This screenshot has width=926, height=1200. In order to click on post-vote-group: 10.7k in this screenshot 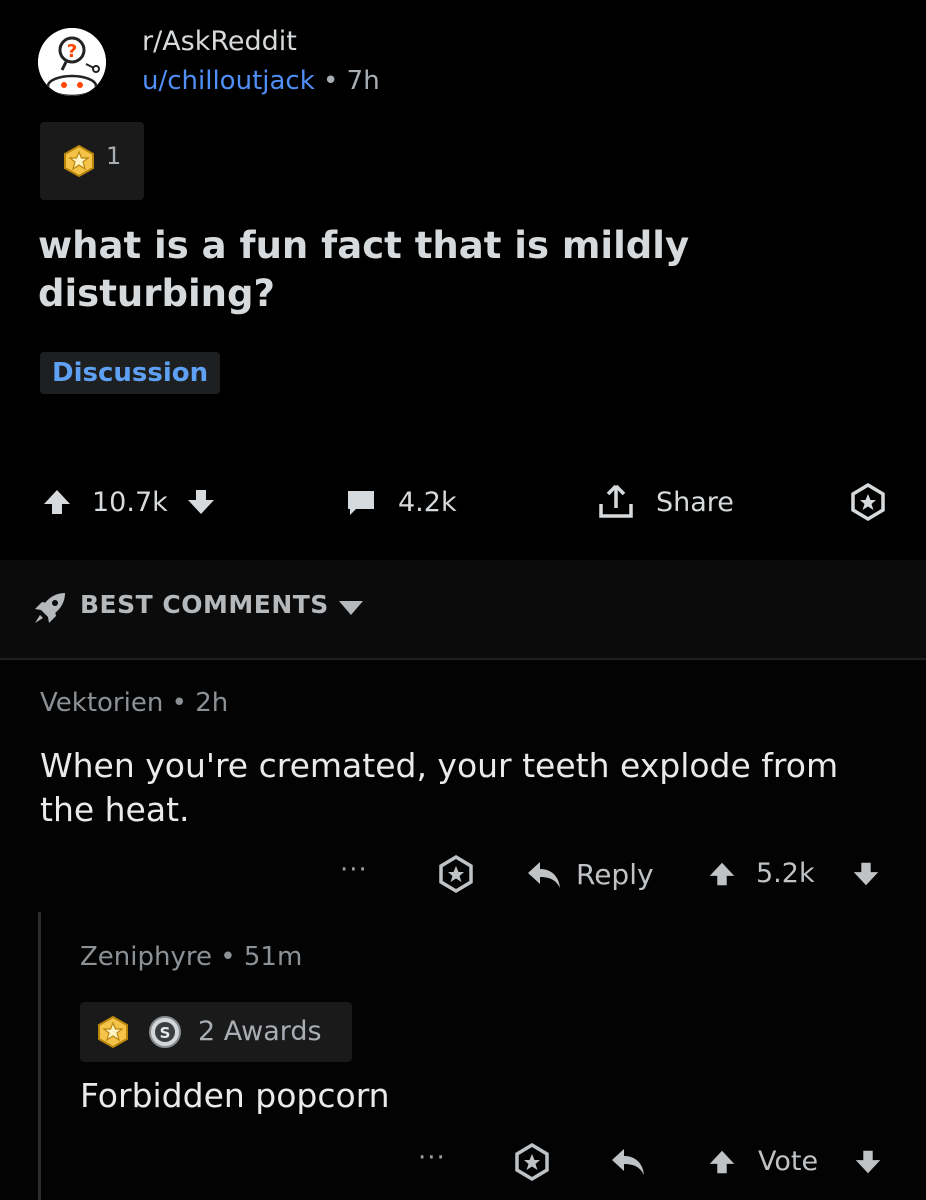, I will do `click(129, 502)`.